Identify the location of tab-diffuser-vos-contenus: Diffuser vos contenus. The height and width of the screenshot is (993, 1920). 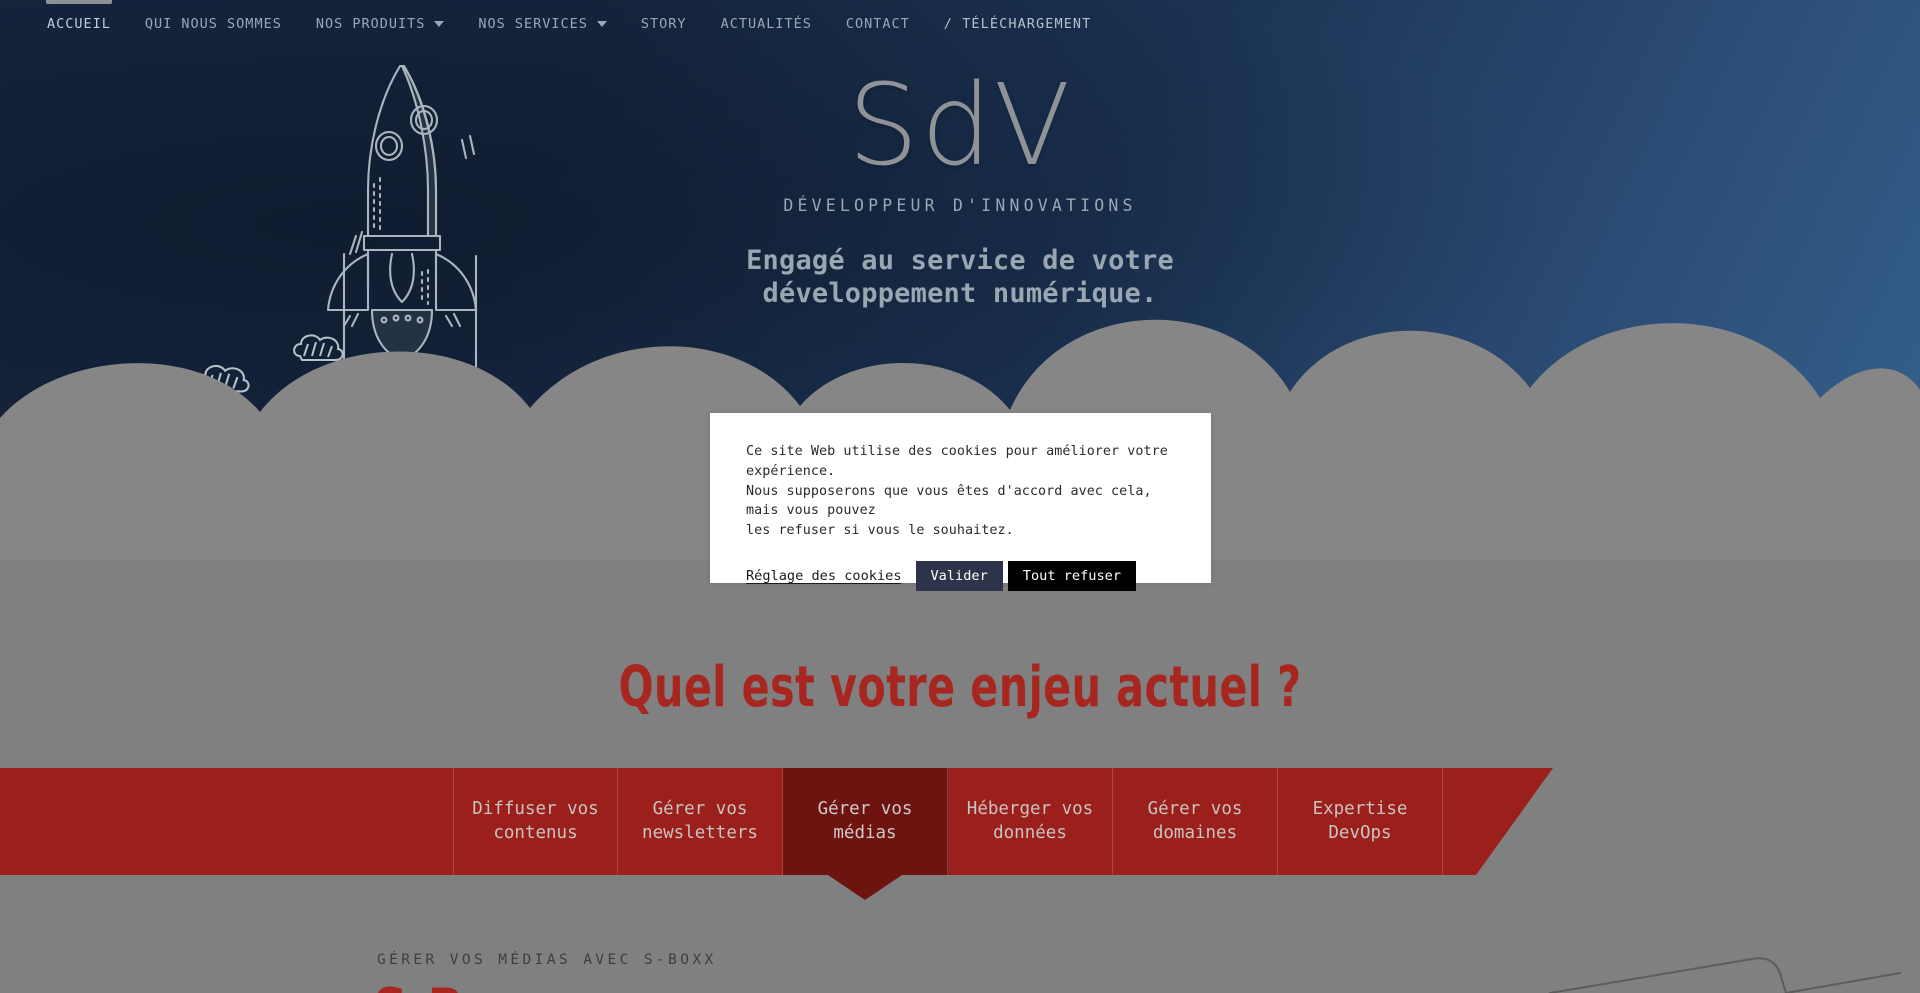
(535, 821).